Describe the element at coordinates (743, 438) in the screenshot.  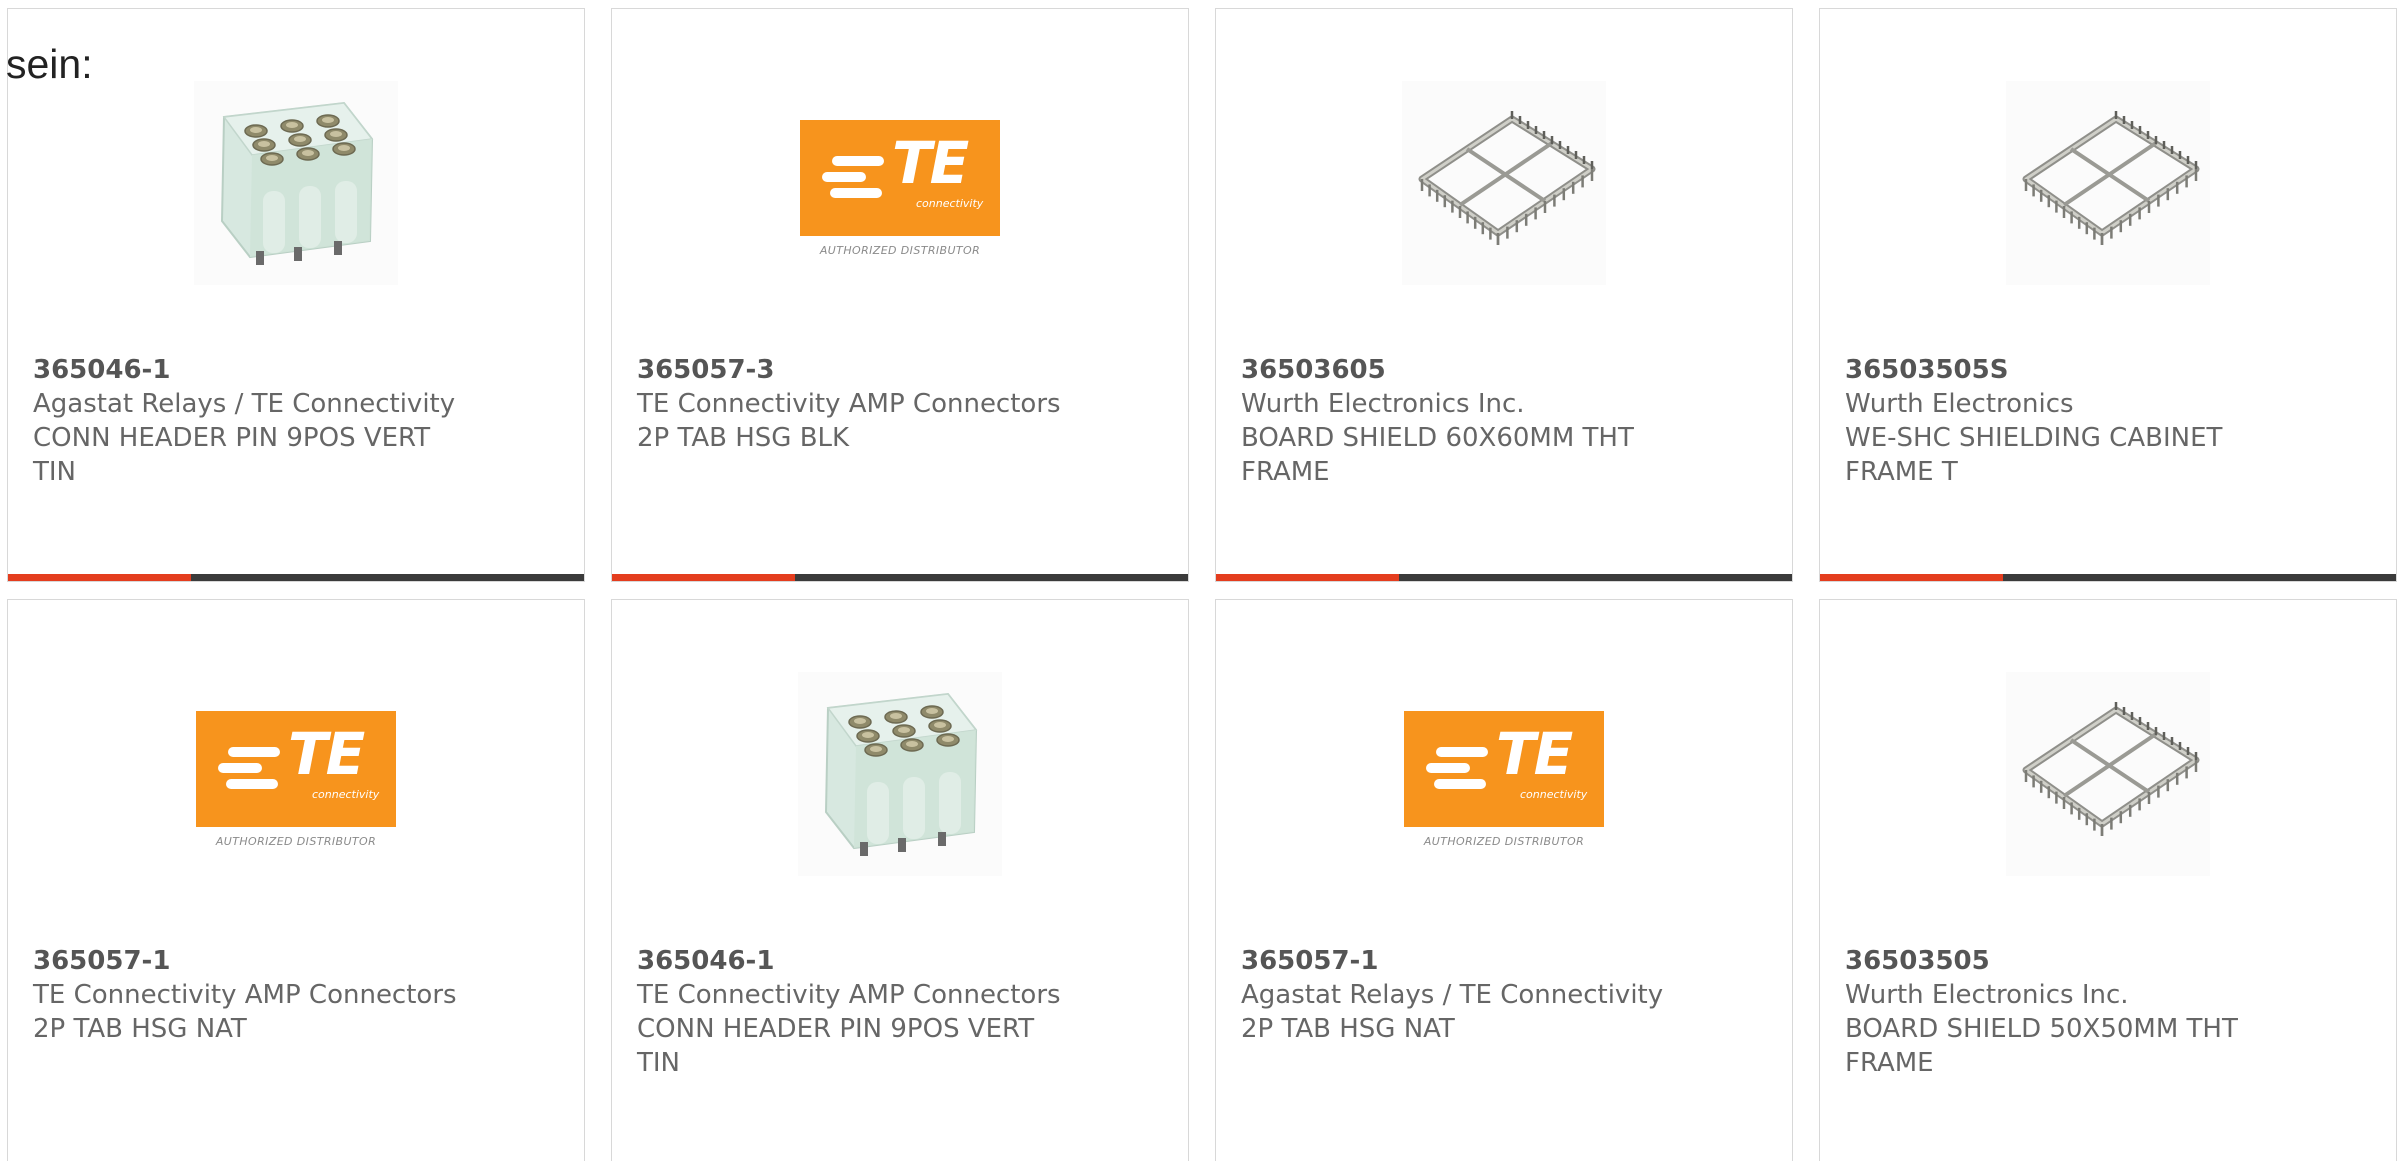
I see `description: 2P TAB HSG BLK` at that location.